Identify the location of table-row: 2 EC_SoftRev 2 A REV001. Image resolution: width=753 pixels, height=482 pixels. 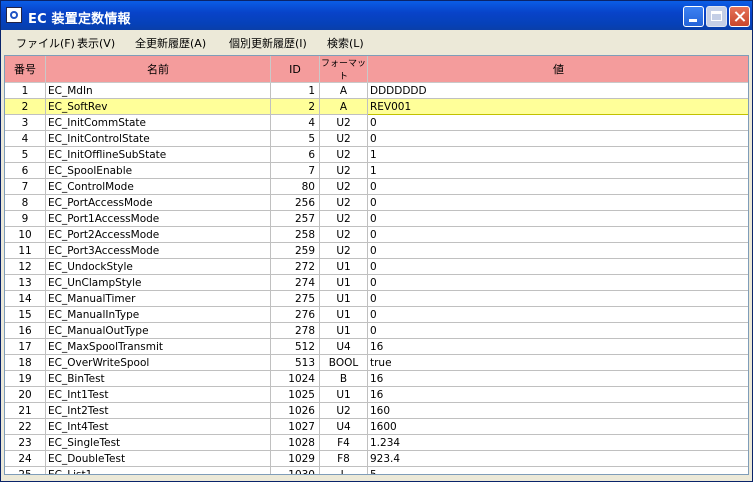
(376, 106).